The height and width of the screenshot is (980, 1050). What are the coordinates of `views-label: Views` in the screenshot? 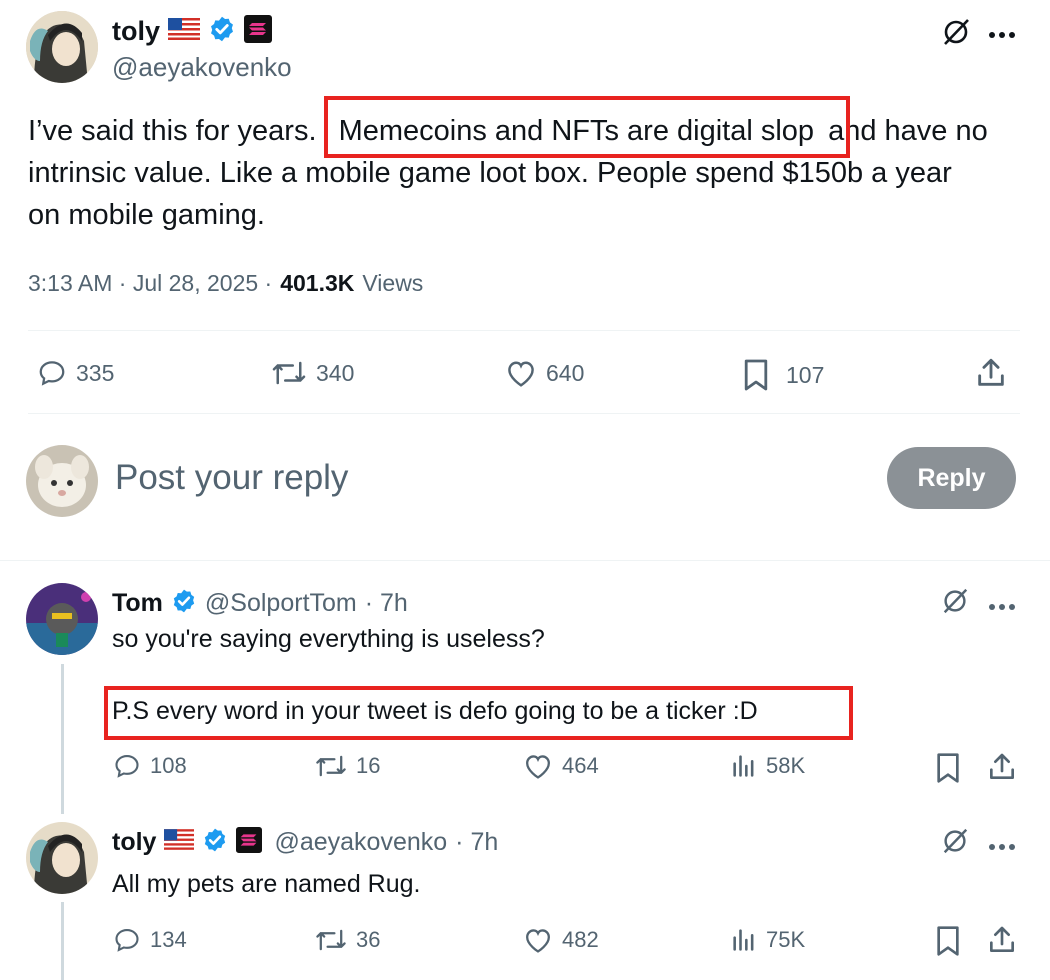 It's located at (393, 283).